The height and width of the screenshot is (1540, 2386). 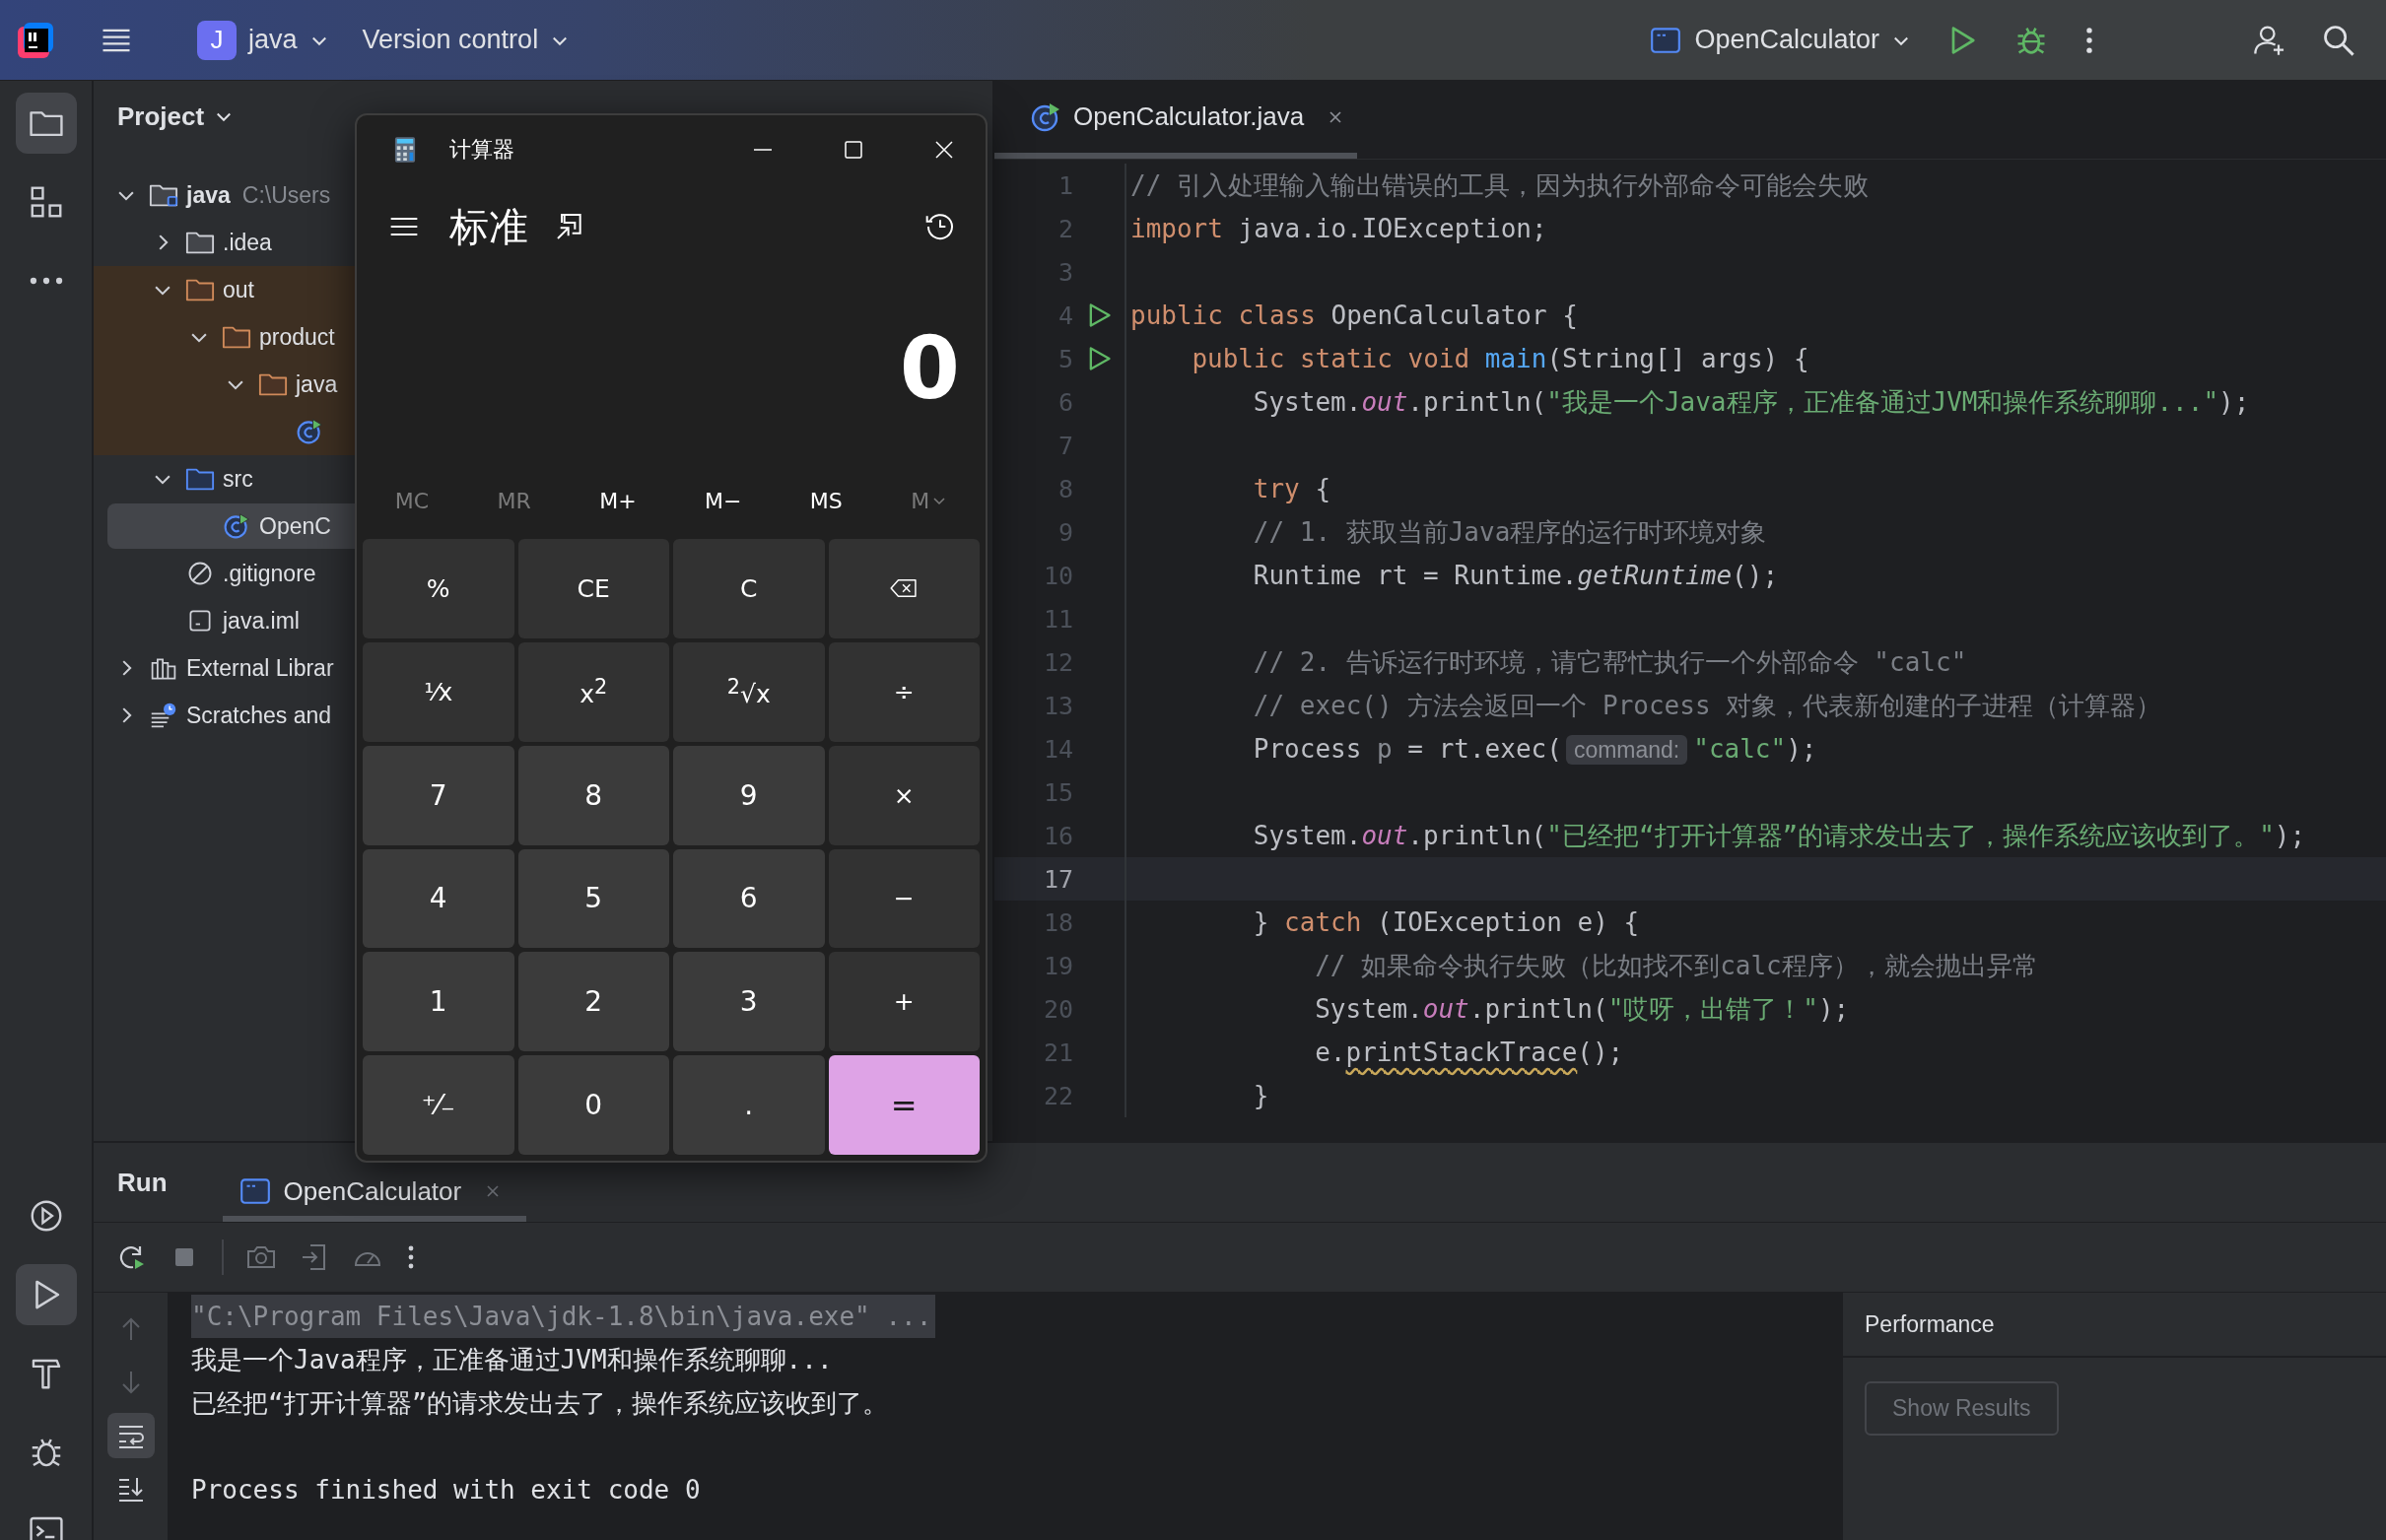 I want to click on calculator-key: −, so click(x=904, y=899).